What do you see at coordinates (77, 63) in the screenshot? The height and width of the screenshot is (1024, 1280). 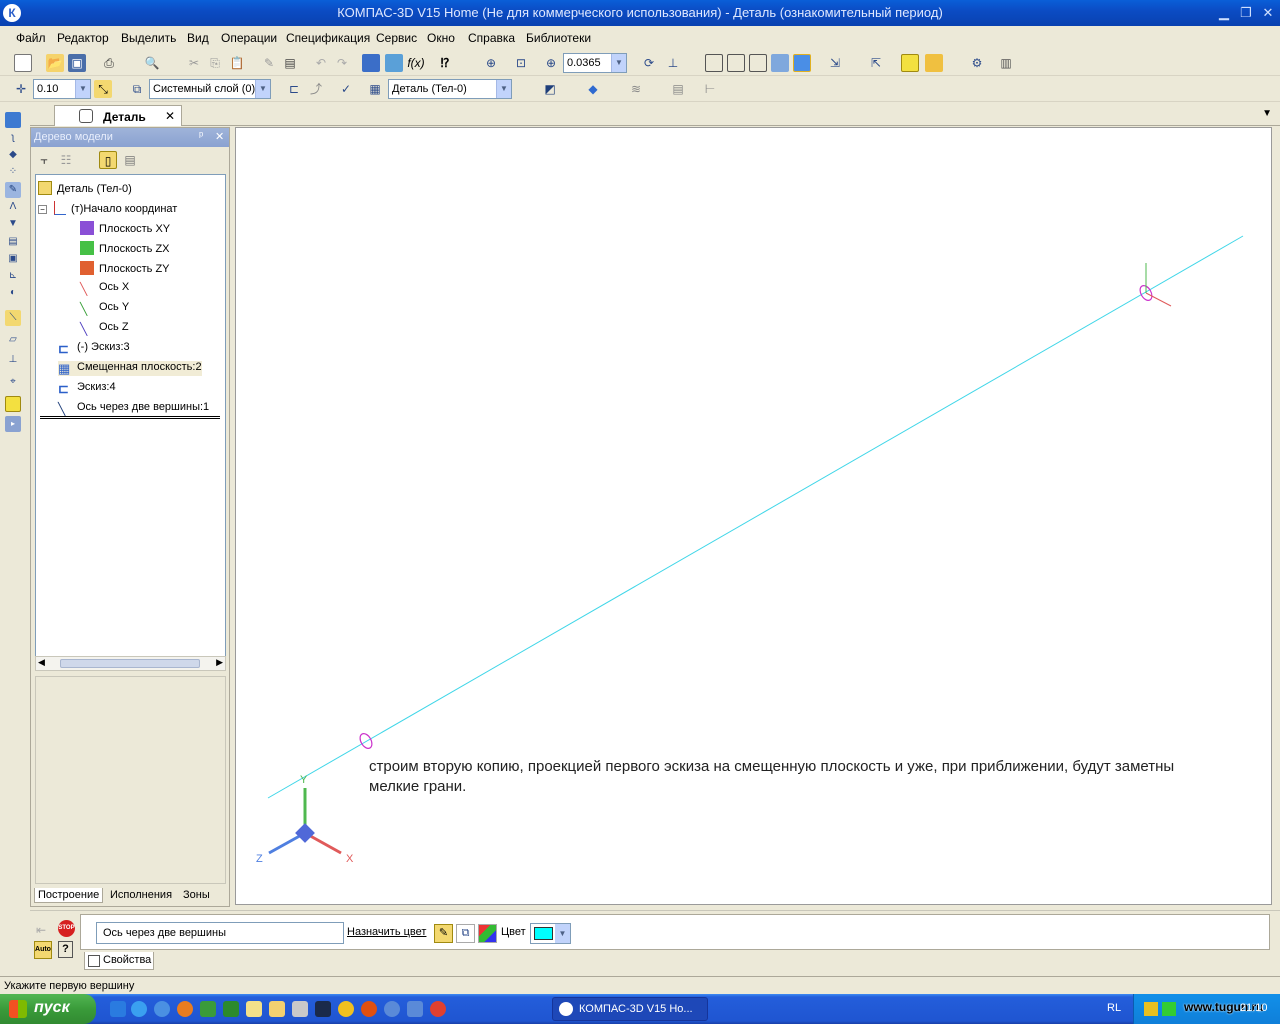 I see `save-icon: ▣` at bounding box center [77, 63].